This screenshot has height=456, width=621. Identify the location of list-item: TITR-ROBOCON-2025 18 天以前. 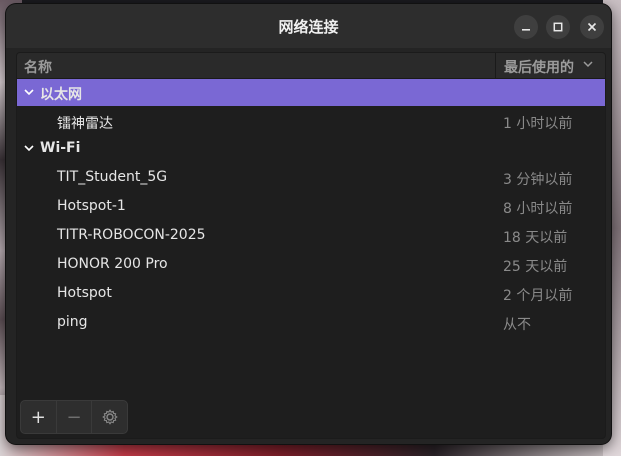
(311, 234).